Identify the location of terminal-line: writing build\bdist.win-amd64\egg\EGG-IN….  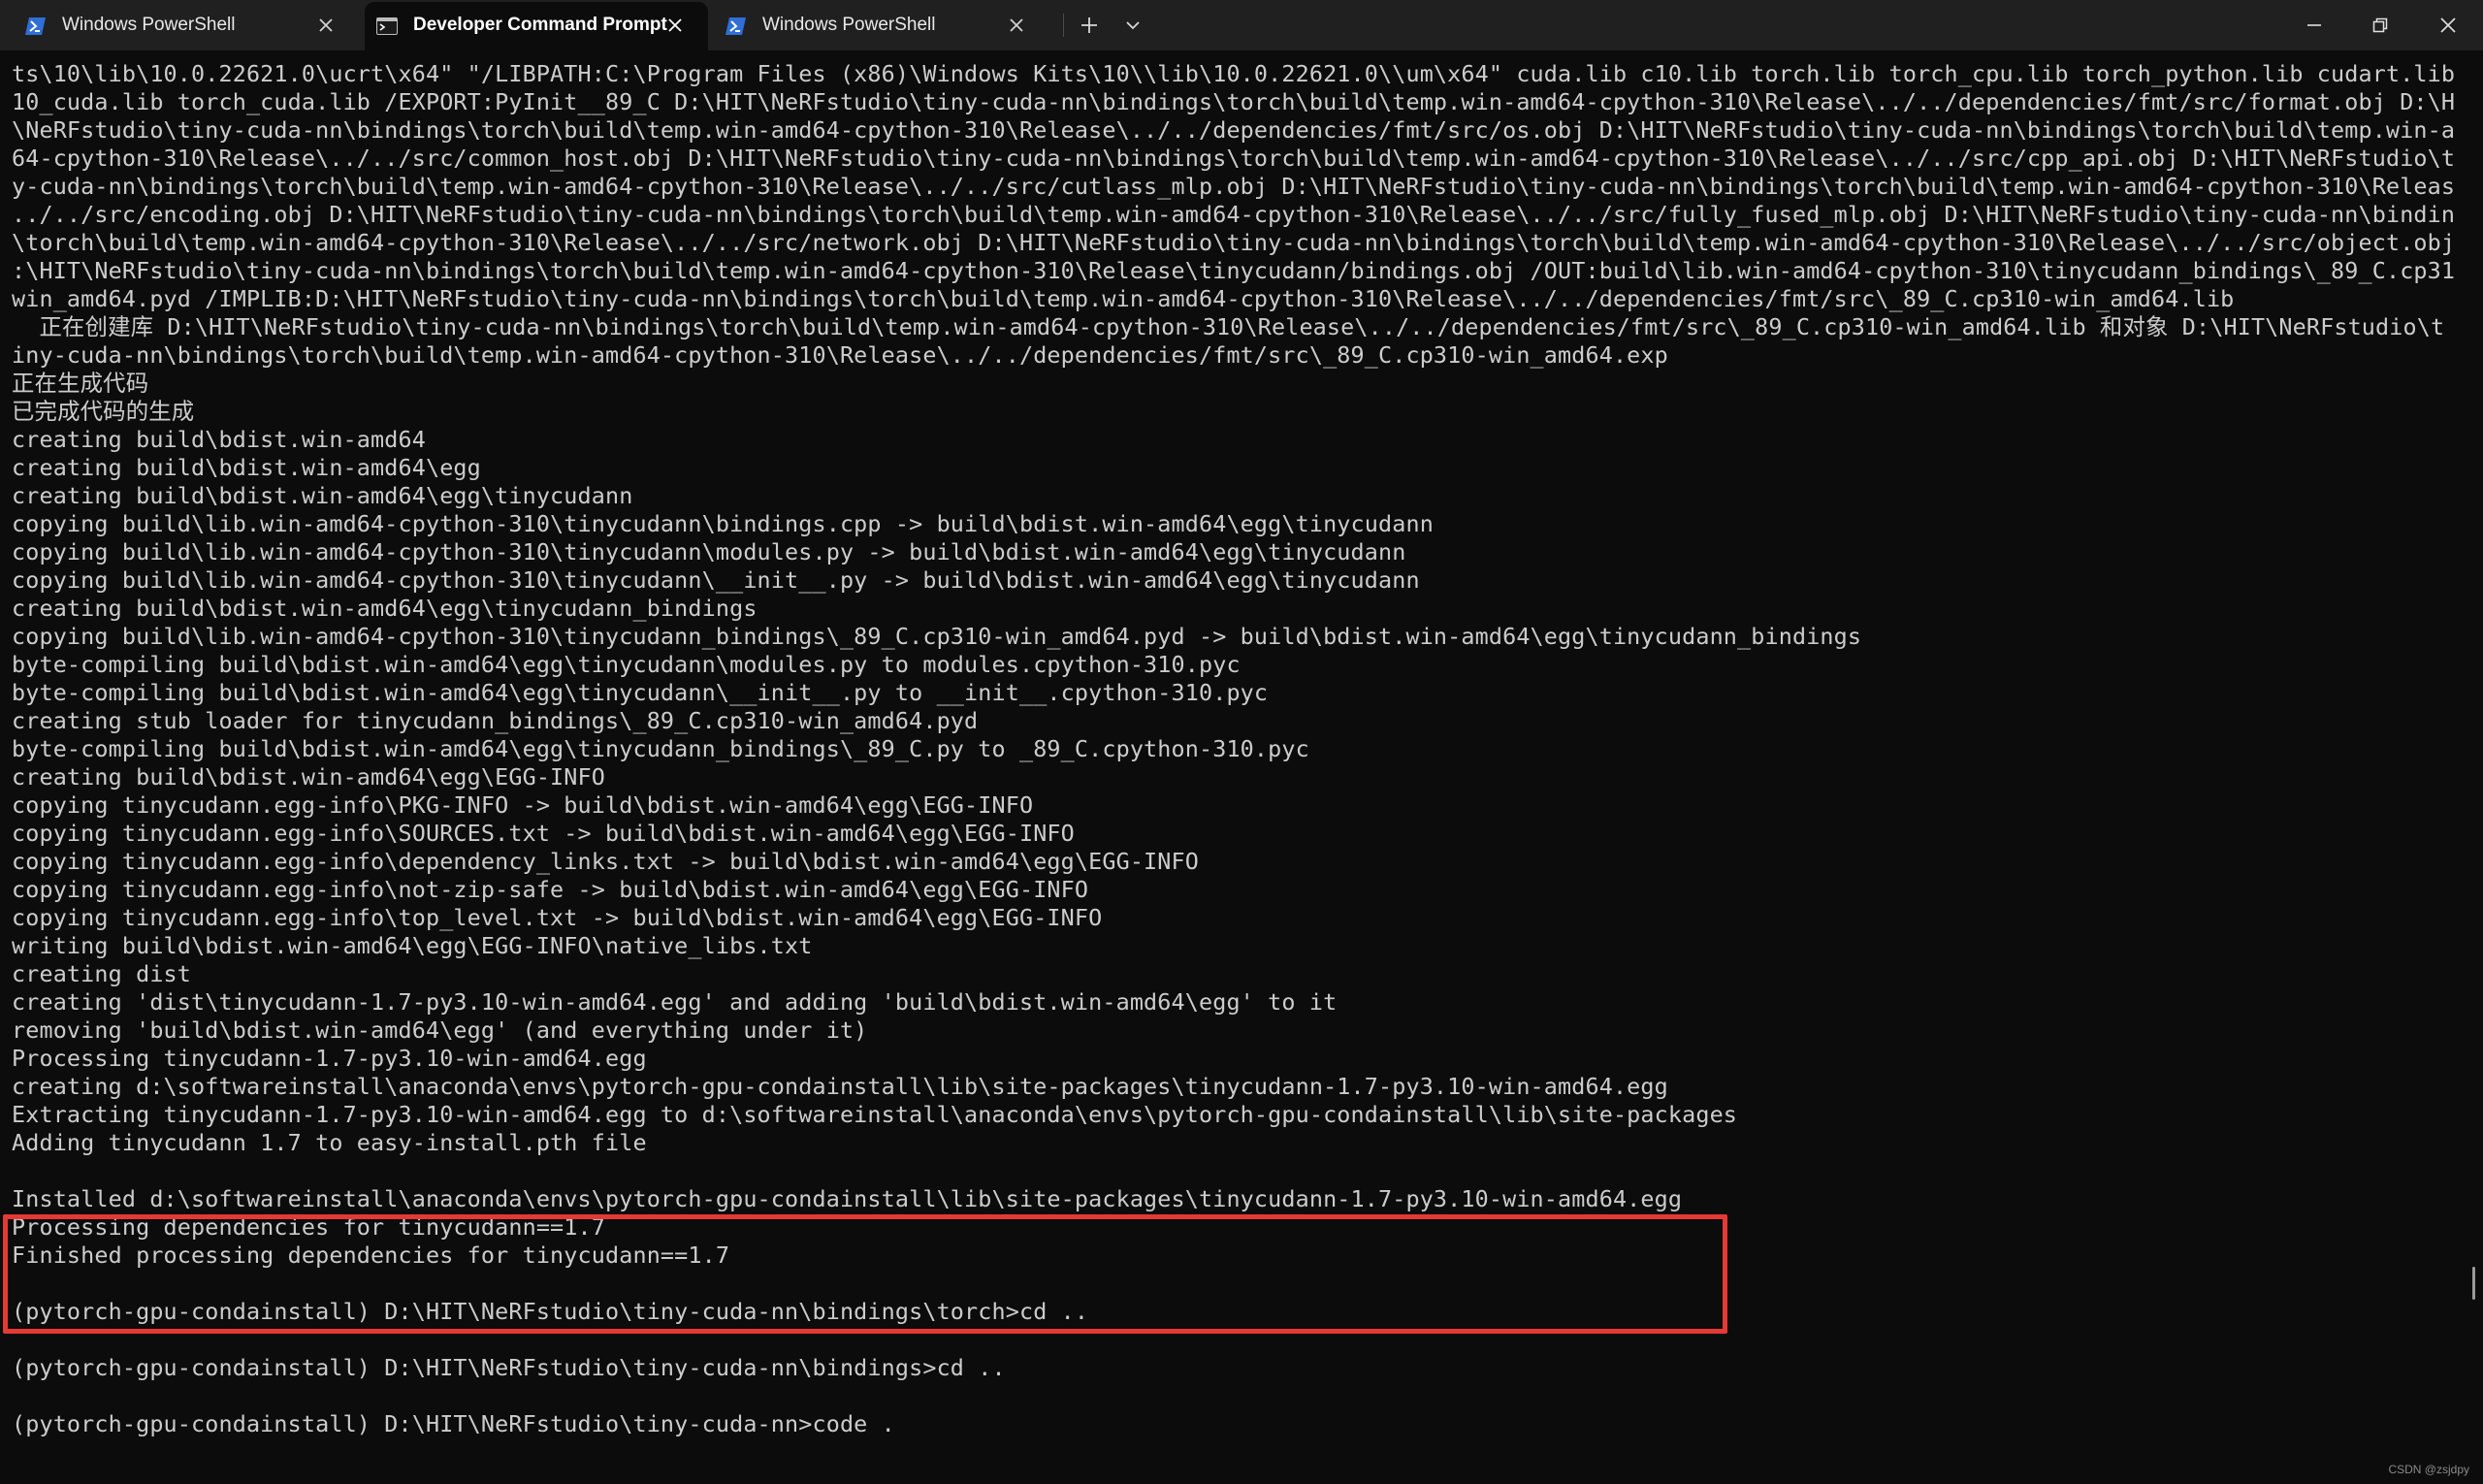
(413, 945).